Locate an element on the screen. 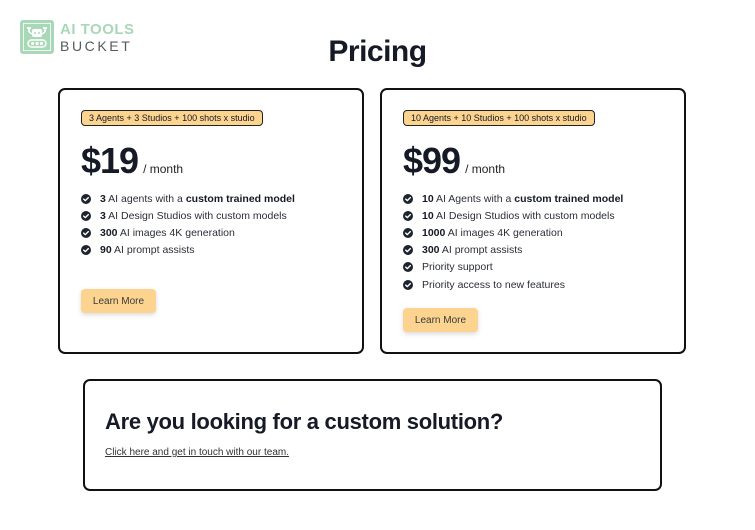 This screenshot has height=530, width=755. feature-text: Priority support is located at coordinates (457, 267).